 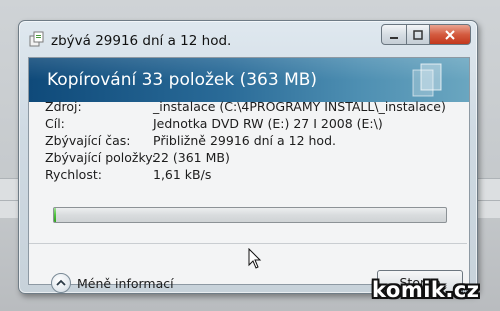 I want to click on window-title: zbývá 29916 dní a 12 hod., so click(x=141, y=41).